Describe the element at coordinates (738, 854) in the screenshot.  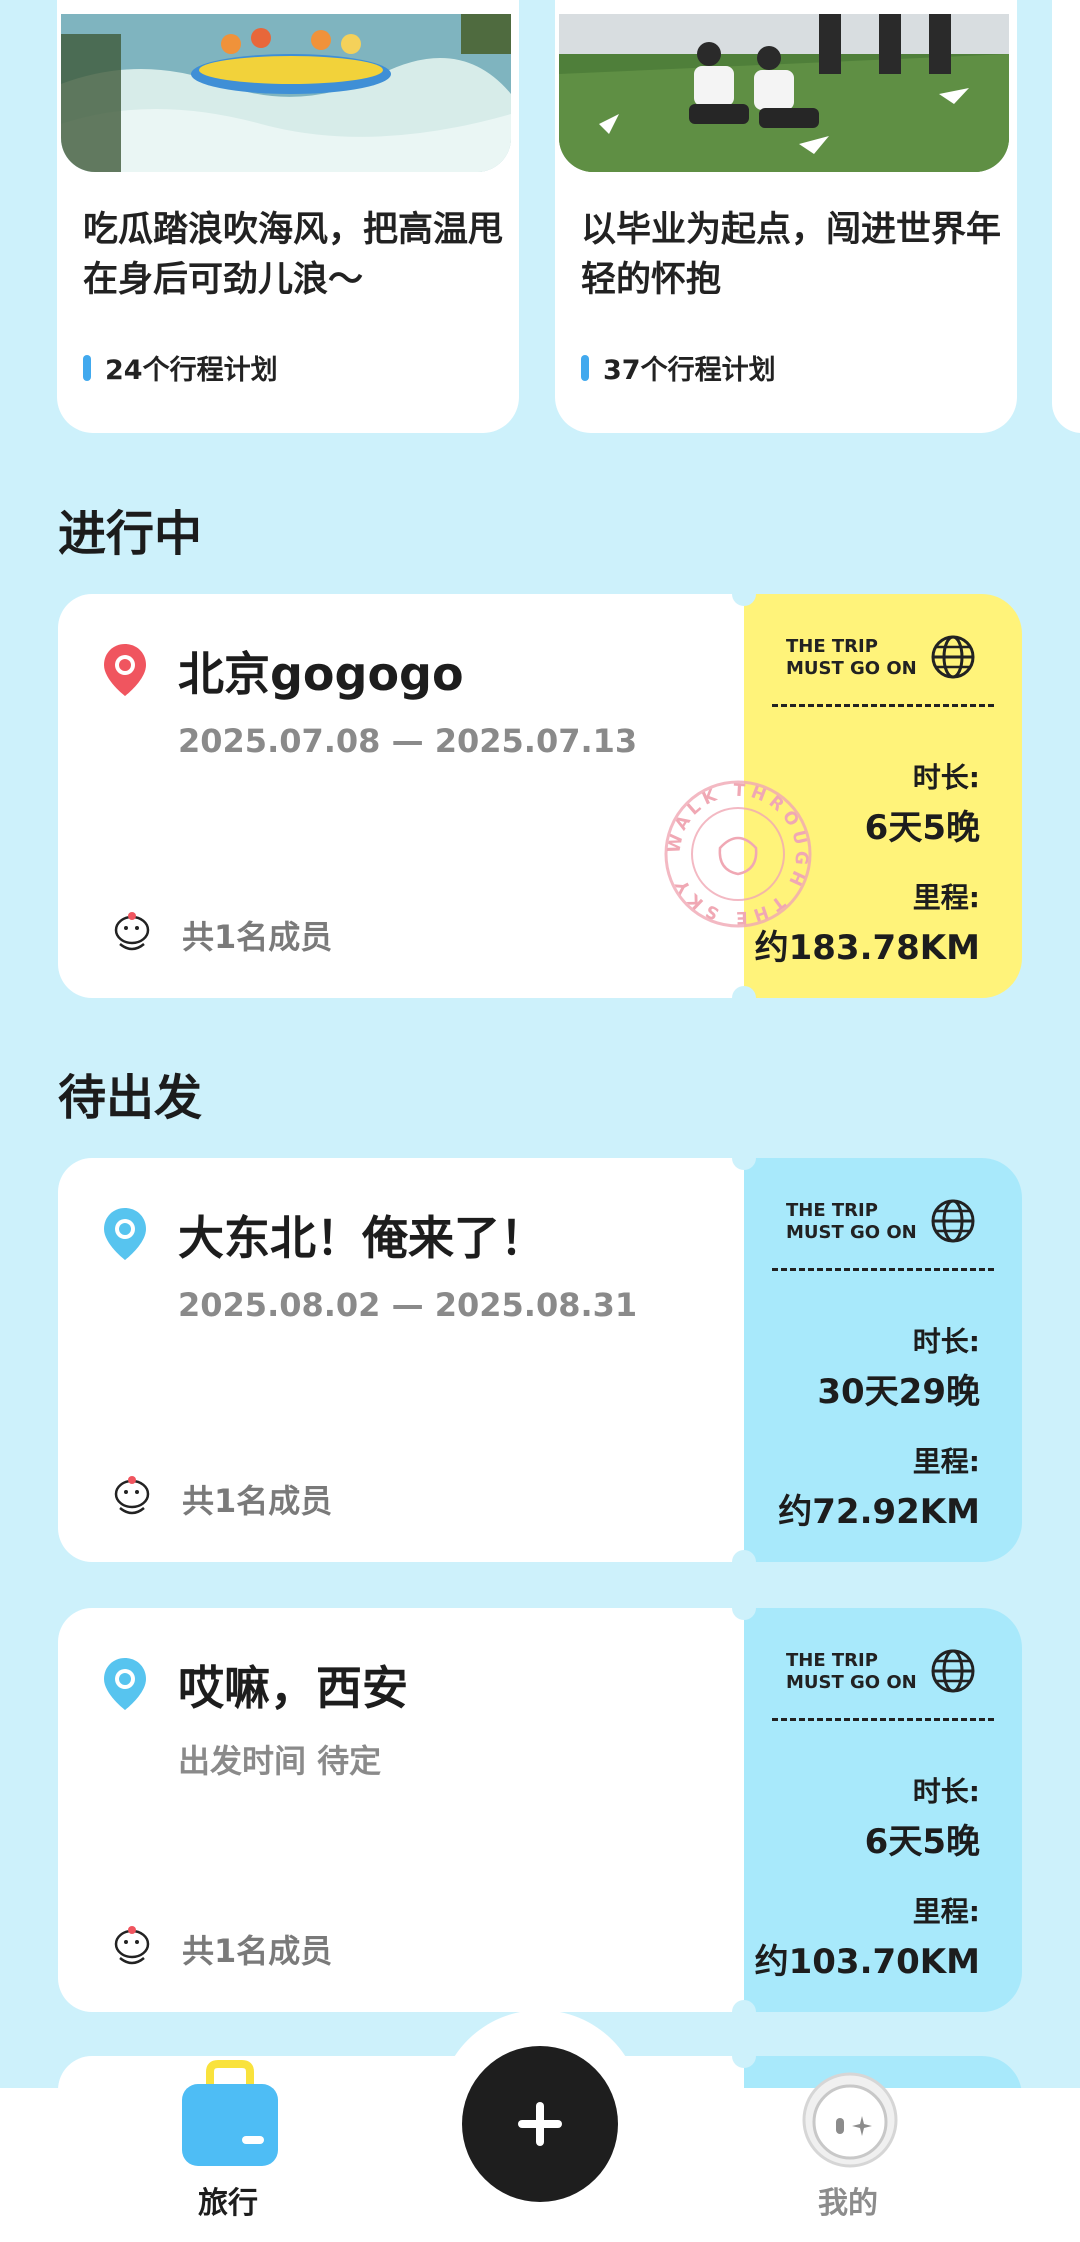
I see `stamp-icon: WALK THROUGH THE SKY` at that location.